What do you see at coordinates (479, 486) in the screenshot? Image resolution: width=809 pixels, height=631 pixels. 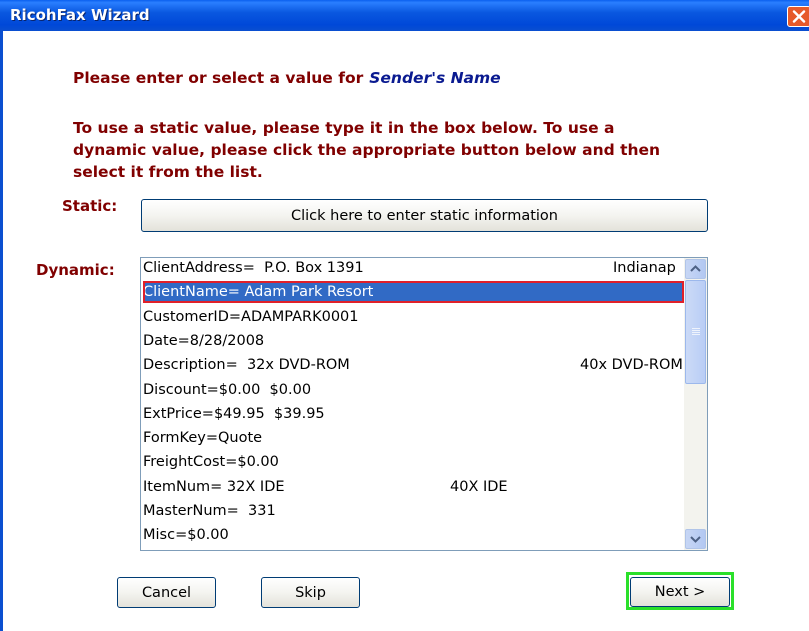 I see `list-item-value: 40X IDE` at bounding box center [479, 486].